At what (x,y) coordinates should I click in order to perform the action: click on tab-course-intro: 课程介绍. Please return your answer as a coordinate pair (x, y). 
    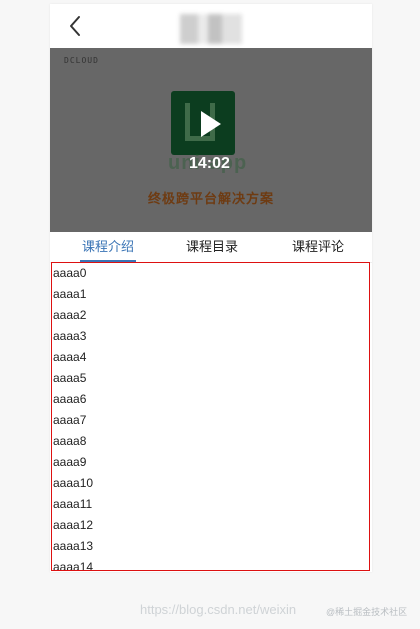
    Looking at the image, I should click on (108, 247).